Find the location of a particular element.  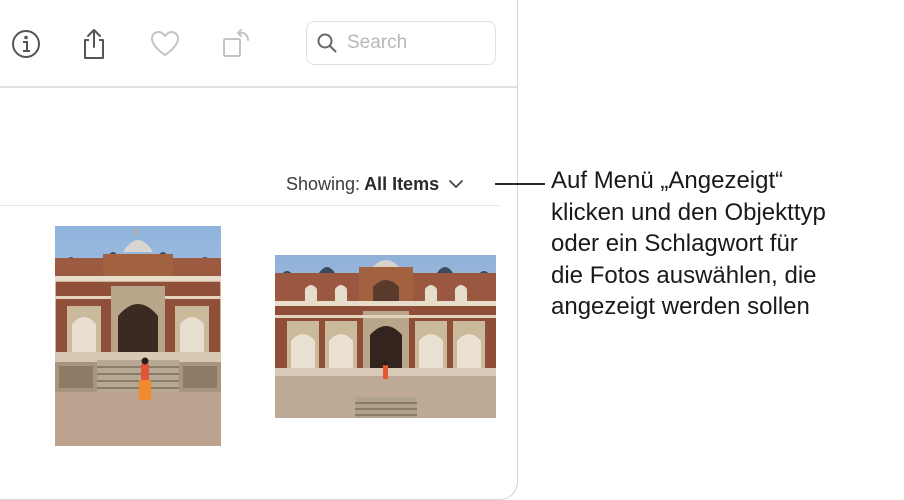

search-icon is located at coordinates (327, 43).